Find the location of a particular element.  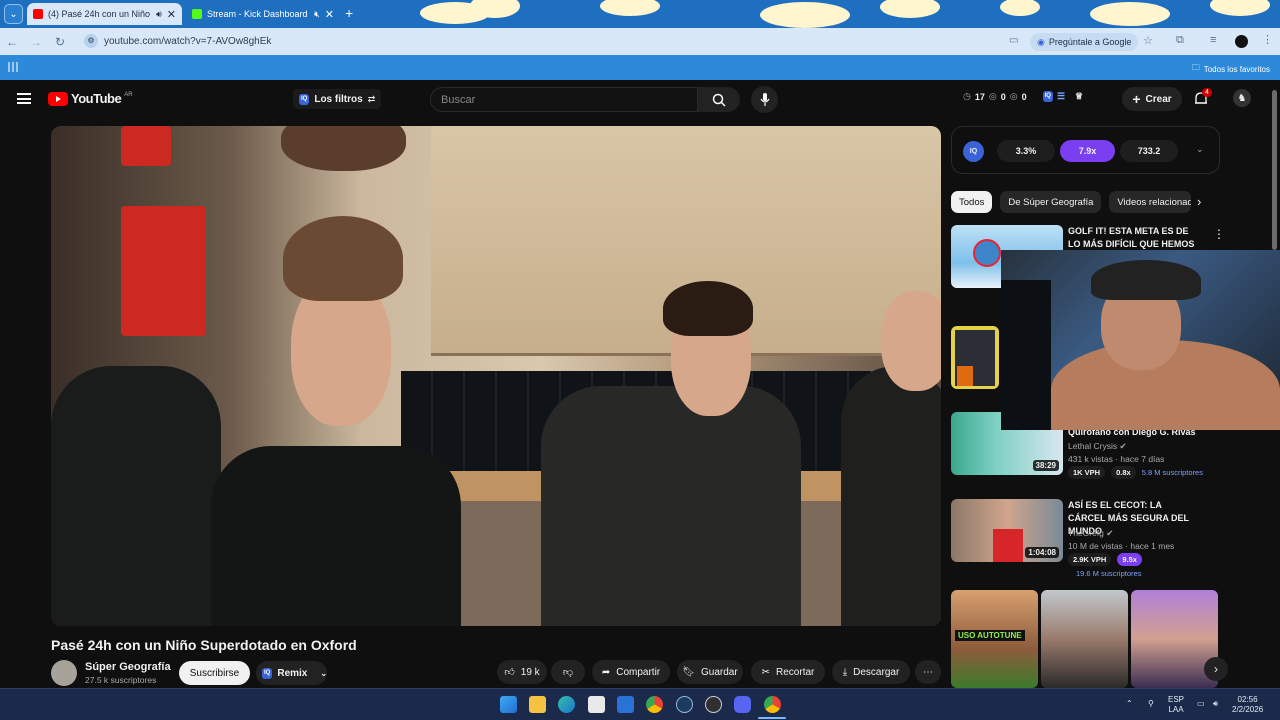

install-app-icon: ▭ is located at coordinates (1013, 40).